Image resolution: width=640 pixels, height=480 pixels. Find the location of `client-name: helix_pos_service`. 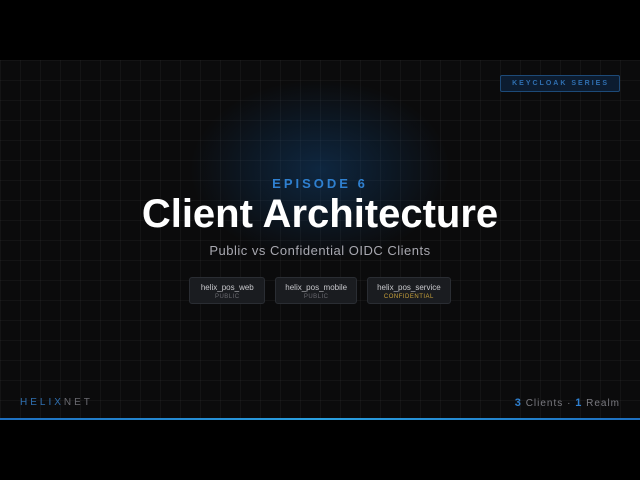

client-name: helix_pos_service is located at coordinates (409, 287).